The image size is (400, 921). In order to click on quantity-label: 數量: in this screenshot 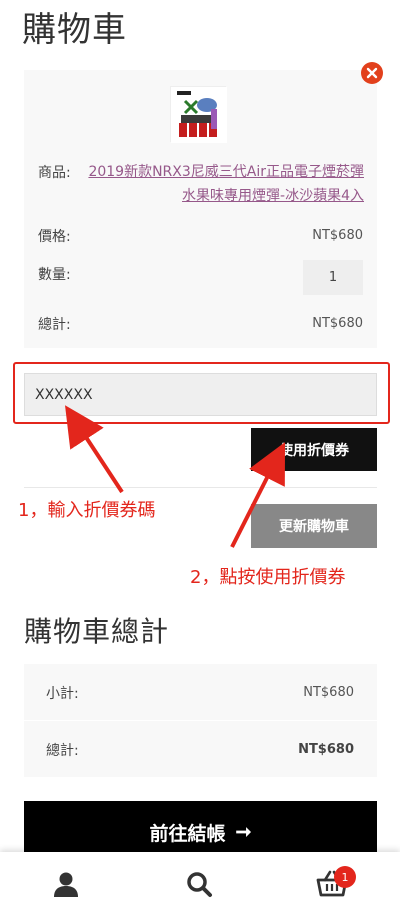, I will do `click(54, 275)`.